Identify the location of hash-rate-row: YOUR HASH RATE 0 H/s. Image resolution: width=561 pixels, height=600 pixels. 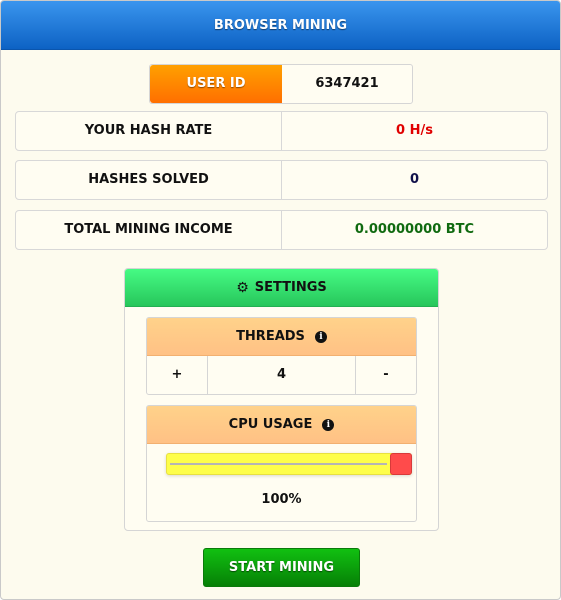
(281, 131).